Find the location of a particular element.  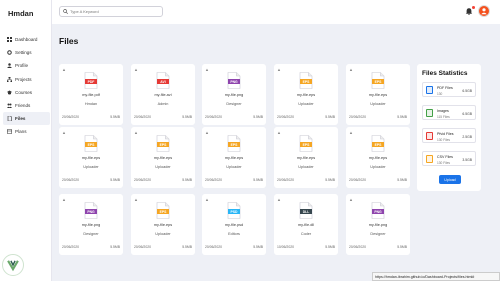

file-card: ▲ AVI my-file.avi Admin 20/06/2020 5.5MB is located at coordinates (163, 94).